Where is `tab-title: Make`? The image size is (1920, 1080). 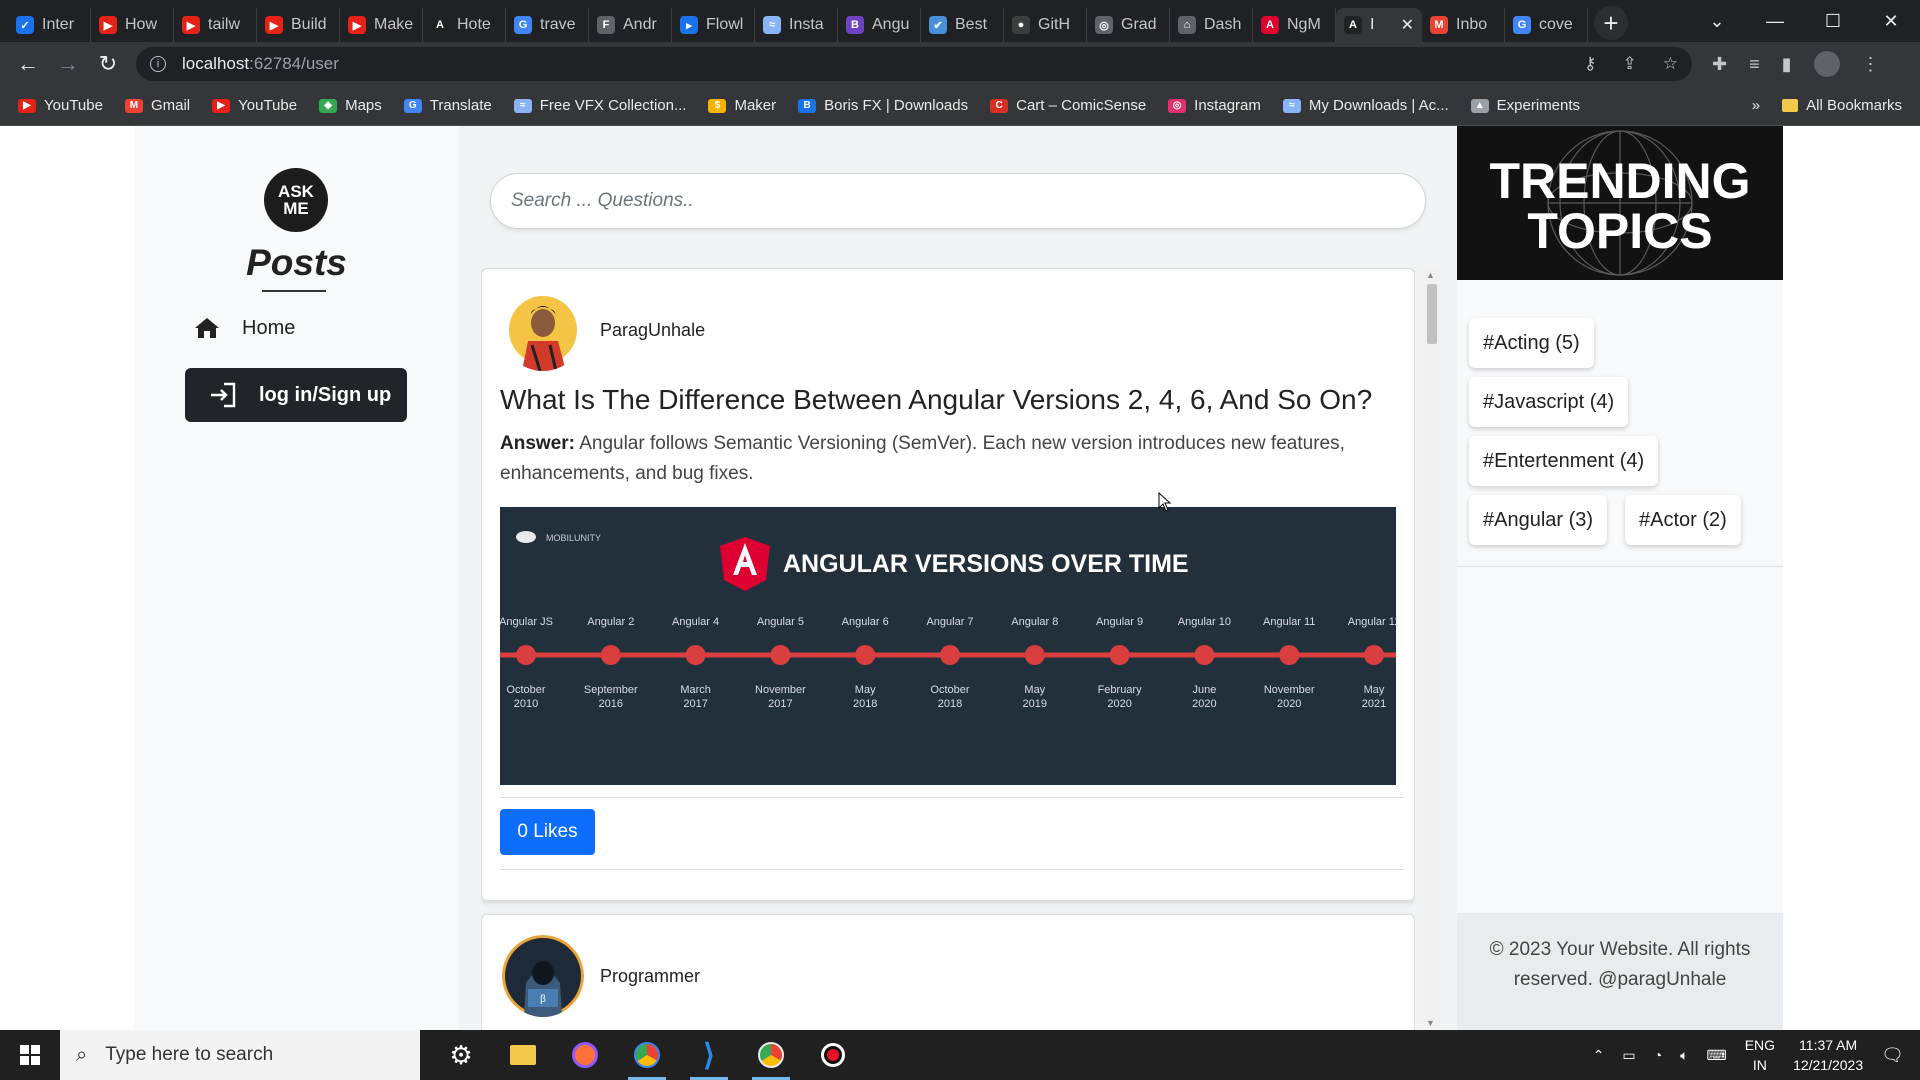 tab-title: Make is located at coordinates (394, 24).